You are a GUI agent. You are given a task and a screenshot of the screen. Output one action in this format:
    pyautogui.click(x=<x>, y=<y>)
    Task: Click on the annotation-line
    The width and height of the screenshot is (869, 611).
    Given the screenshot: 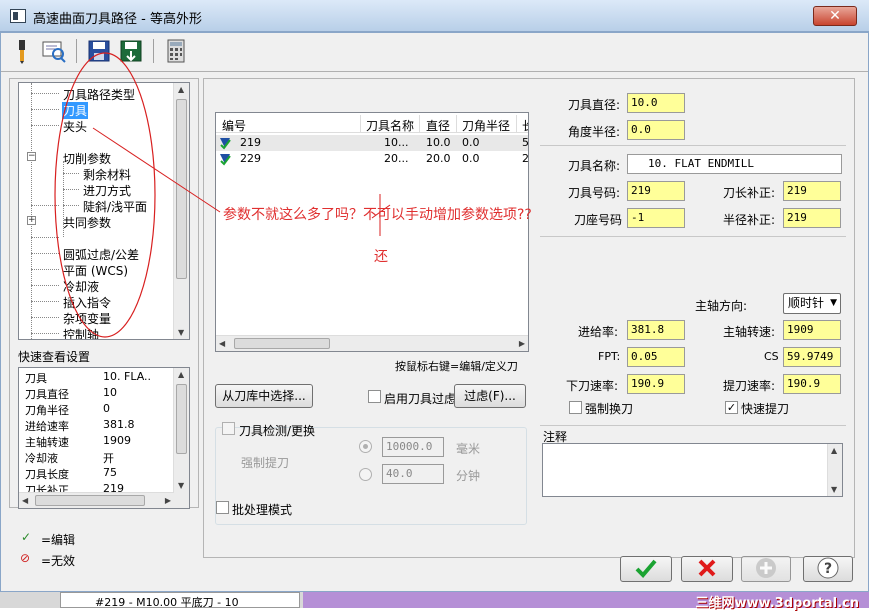 What is the action you would take?
    pyautogui.click(x=156, y=170)
    